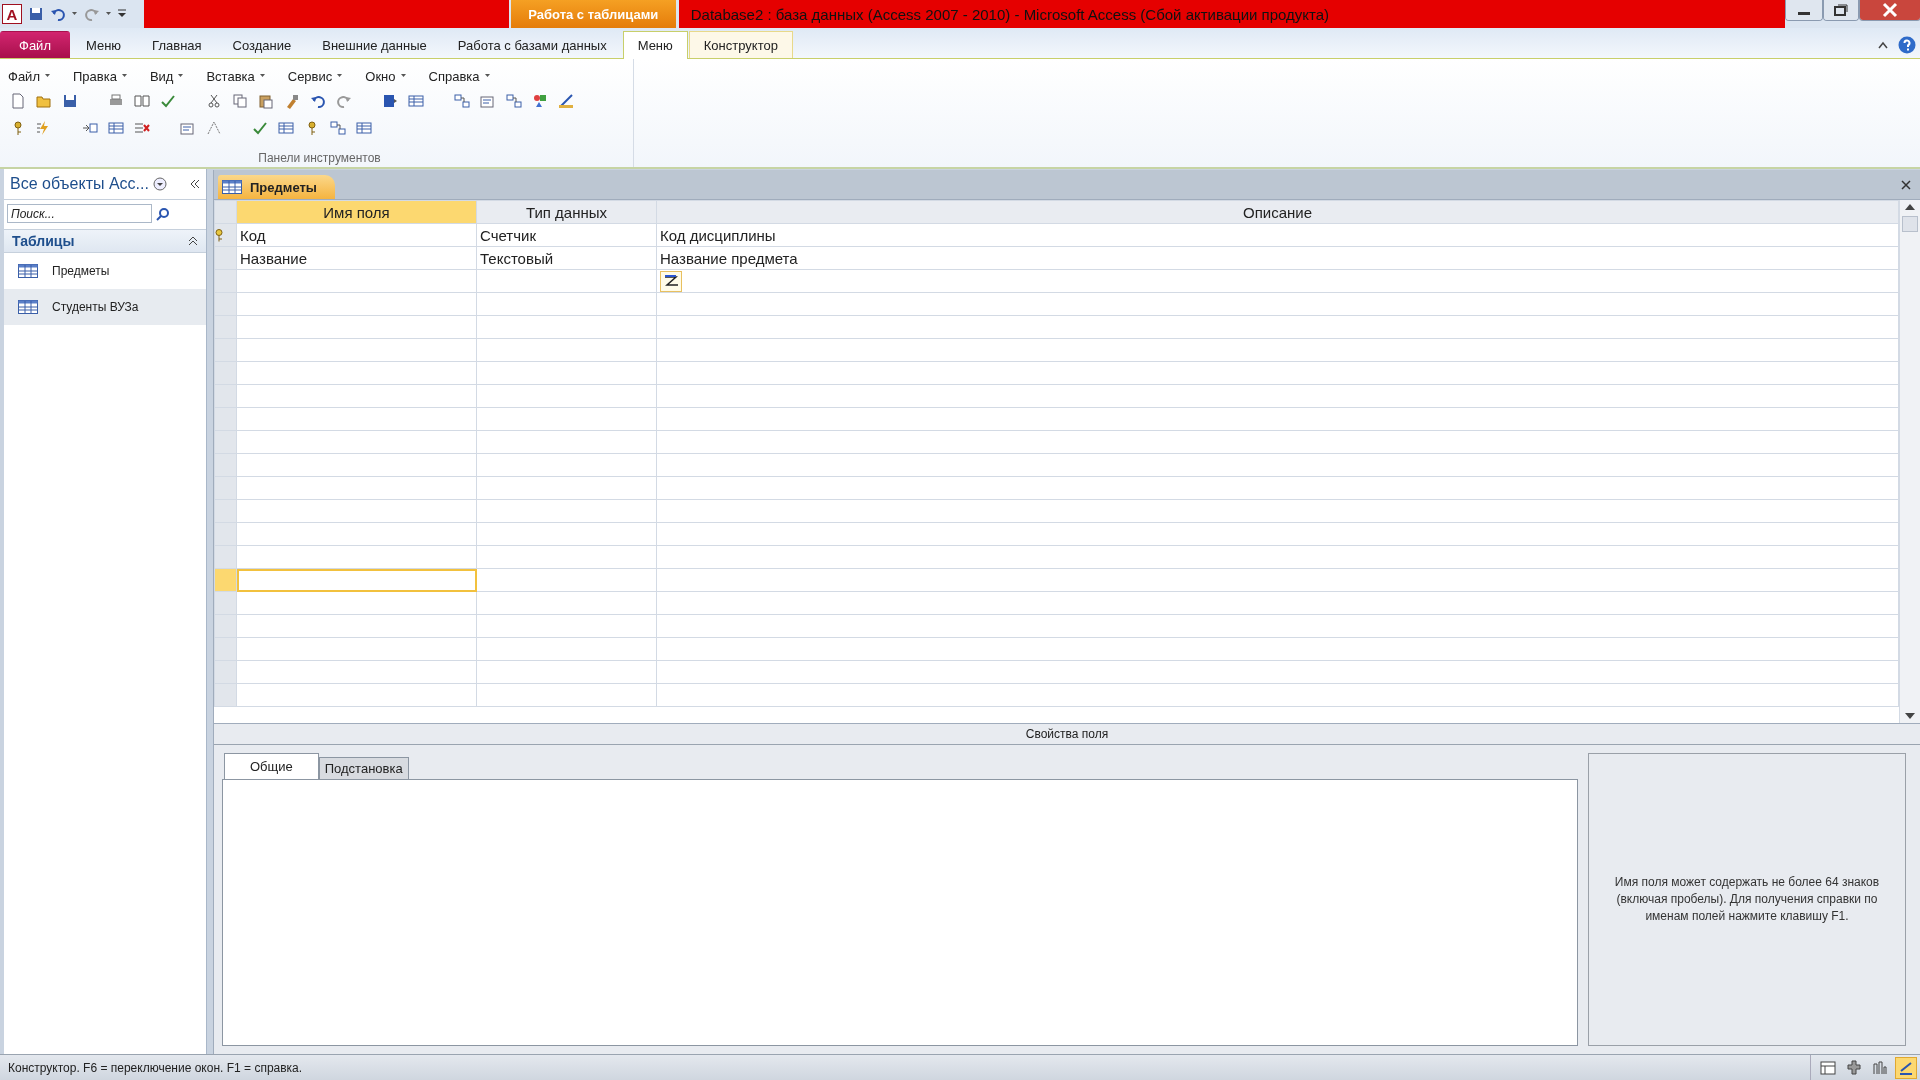  What do you see at coordinates (566, 100) in the screenshot?
I see `ruler-icon` at bounding box center [566, 100].